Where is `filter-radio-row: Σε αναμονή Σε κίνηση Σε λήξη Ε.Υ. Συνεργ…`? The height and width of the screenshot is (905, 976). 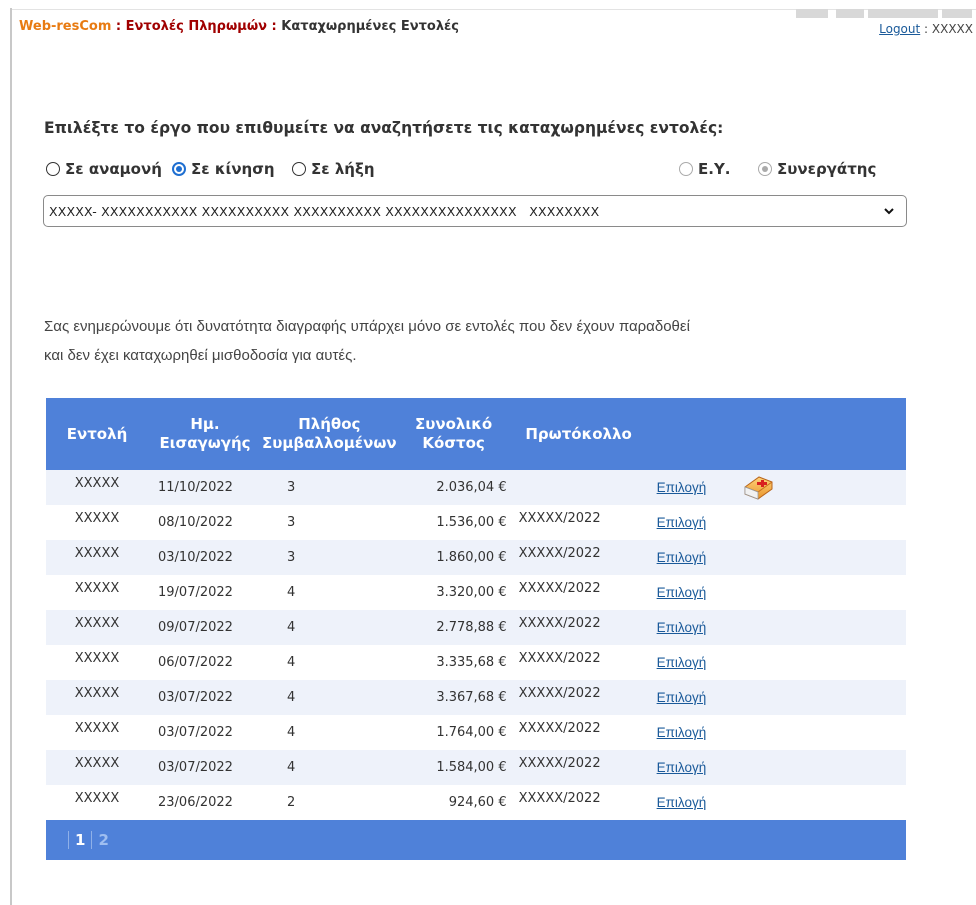 filter-radio-row: Σε αναμονή Σε κίνηση Σε λήξη Ε.Υ. Συνεργ… is located at coordinates (477, 172).